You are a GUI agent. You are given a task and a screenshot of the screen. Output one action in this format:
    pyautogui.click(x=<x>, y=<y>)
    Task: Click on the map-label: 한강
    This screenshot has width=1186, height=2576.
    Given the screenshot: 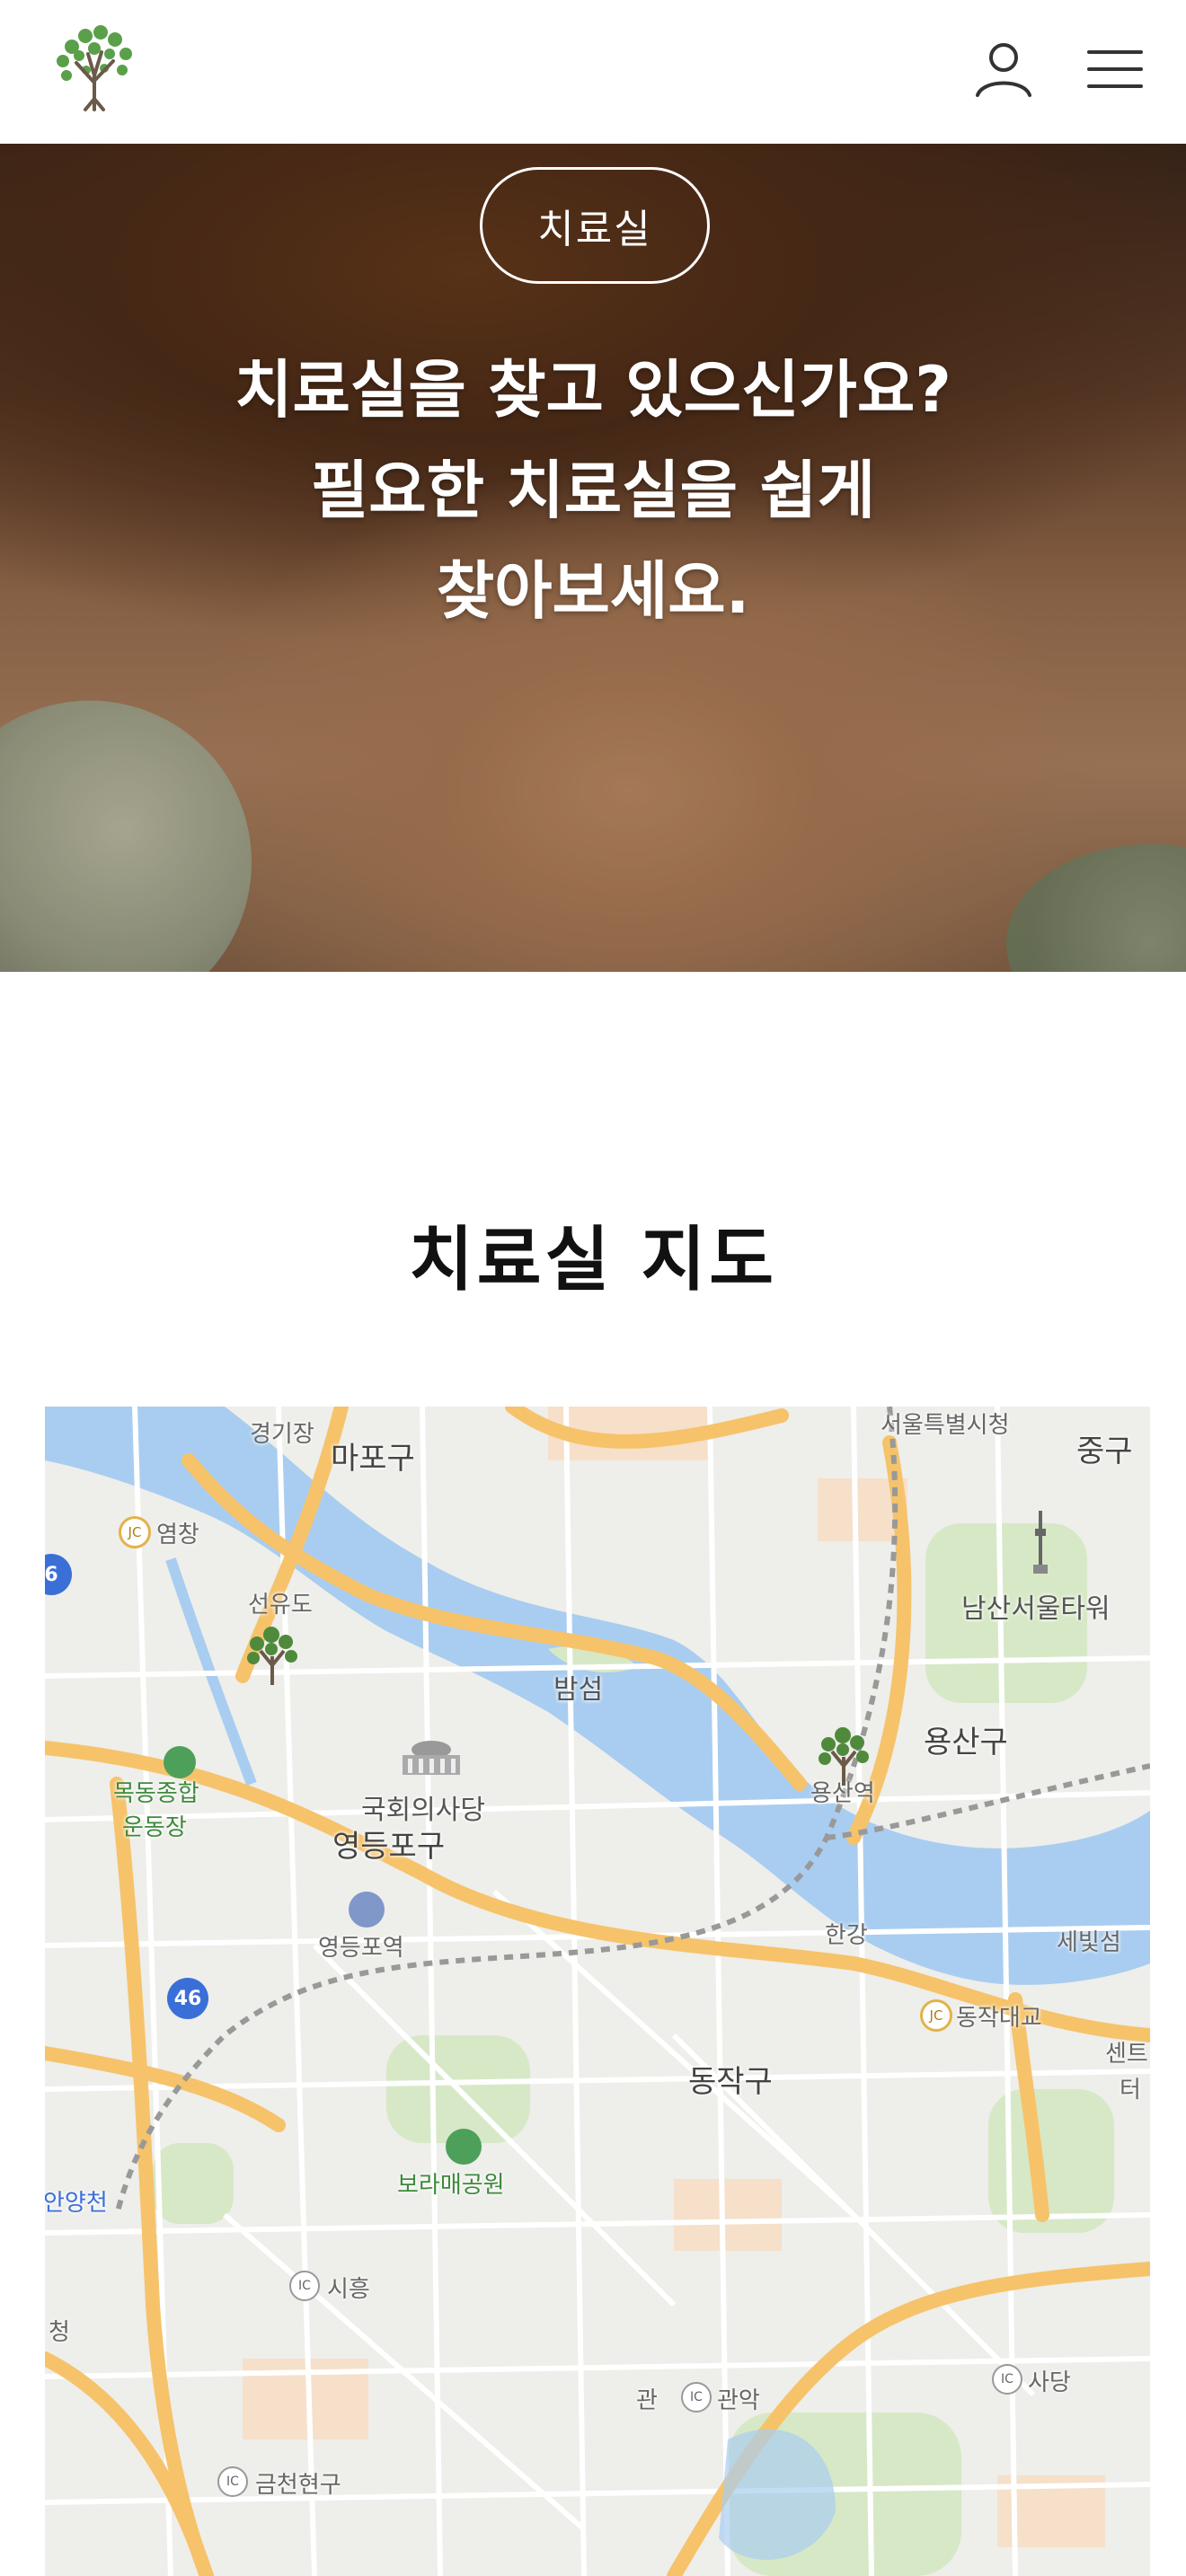 What is the action you would take?
    pyautogui.click(x=846, y=1935)
    